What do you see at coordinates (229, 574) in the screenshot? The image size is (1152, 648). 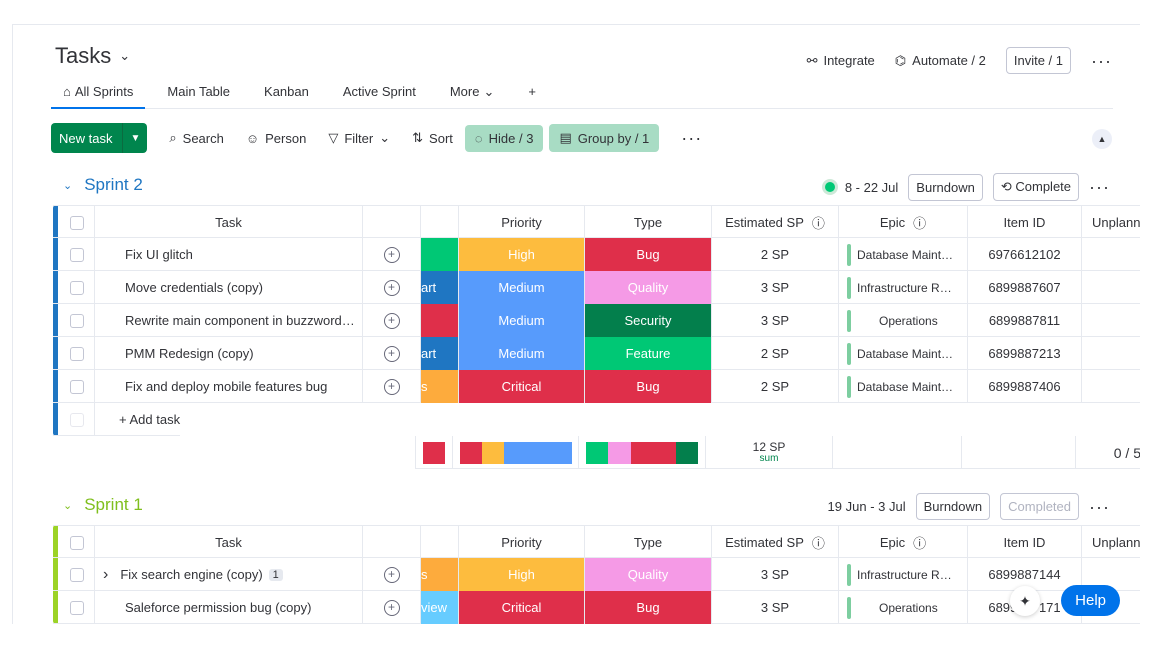 I see `task-cell: › Fix search engine (copy) 1` at bounding box center [229, 574].